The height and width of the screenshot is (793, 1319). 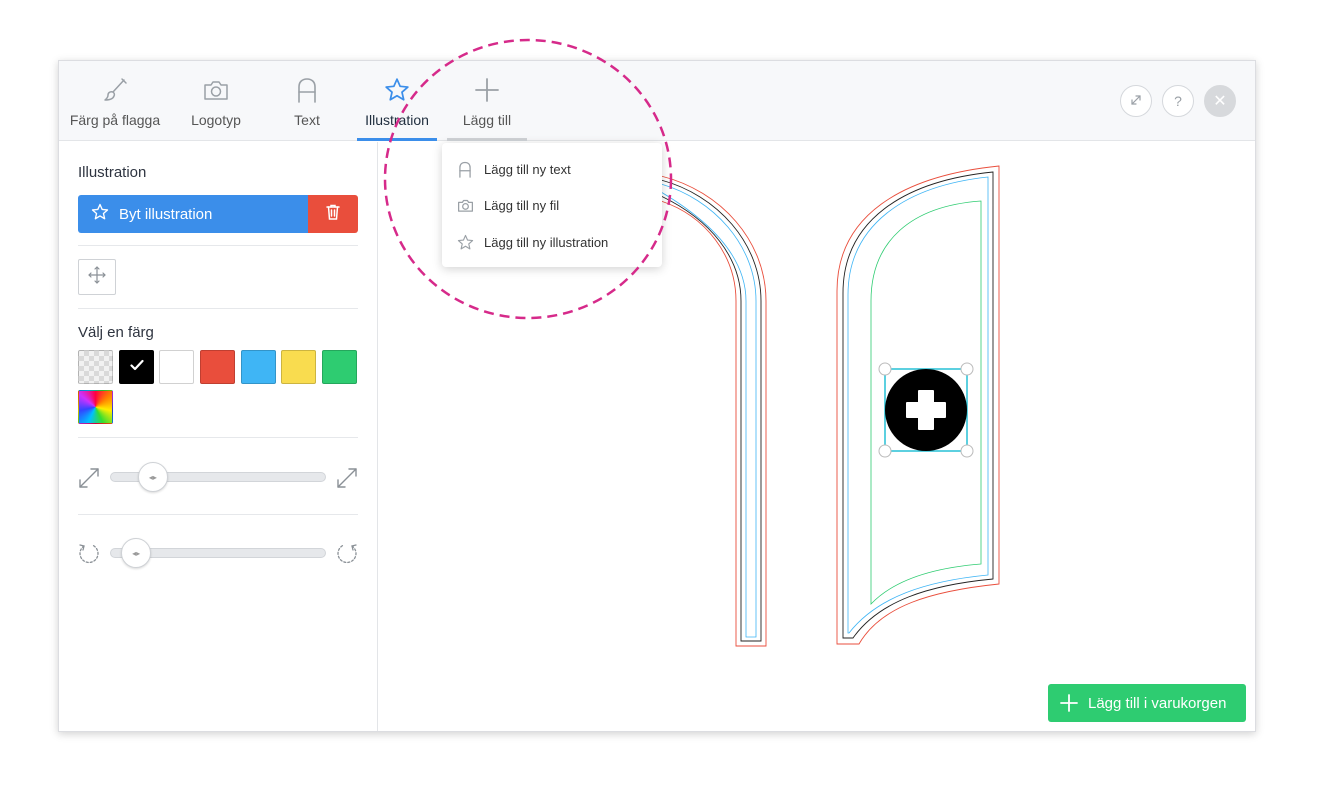 I want to click on color-swatch-yellow, so click(x=298, y=367).